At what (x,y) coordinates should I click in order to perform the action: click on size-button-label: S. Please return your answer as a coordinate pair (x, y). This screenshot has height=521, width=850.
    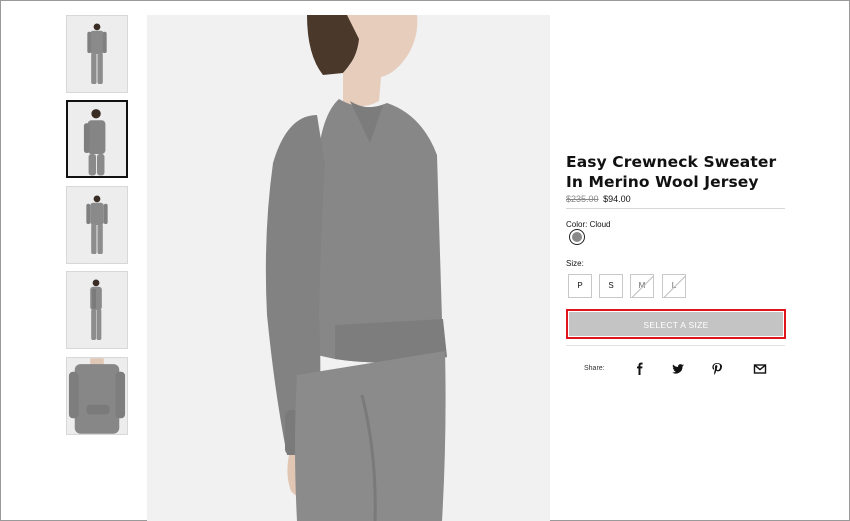
    Looking at the image, I should click on (611, 285).